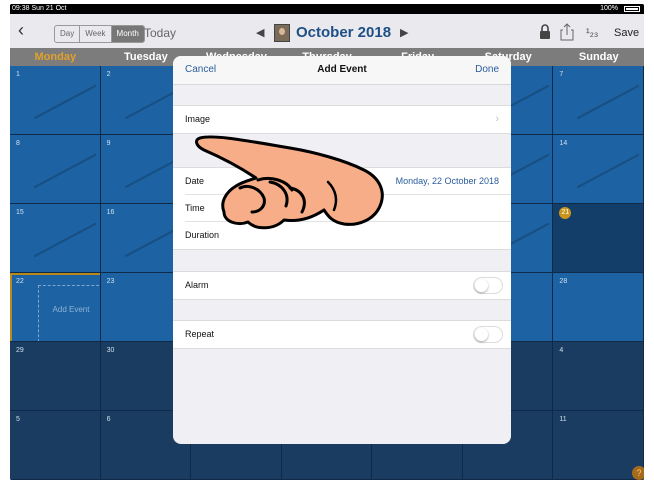 Image resolution: width=654 pixels, height=484 pixels. What do you see at coordinates (609, 8) in the screenshot?
I see `battery-percent: 100%` at bounding box center [609, 8].